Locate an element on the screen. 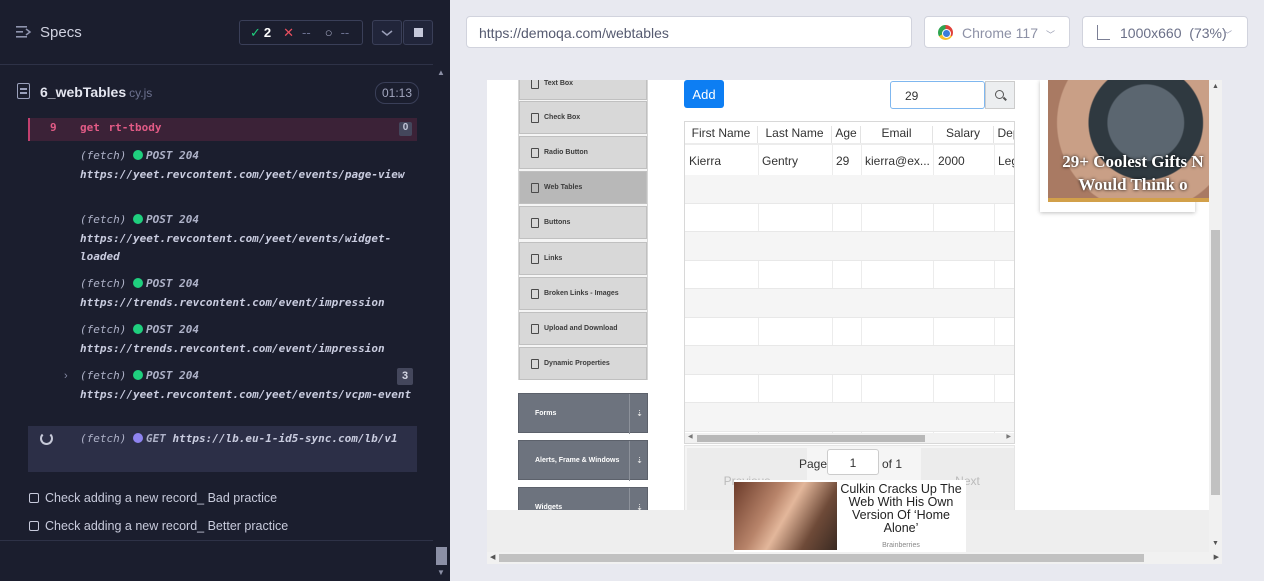 This screenshot has height=581, width=1264. page-input: 1 is located at coordinates (853, 462).